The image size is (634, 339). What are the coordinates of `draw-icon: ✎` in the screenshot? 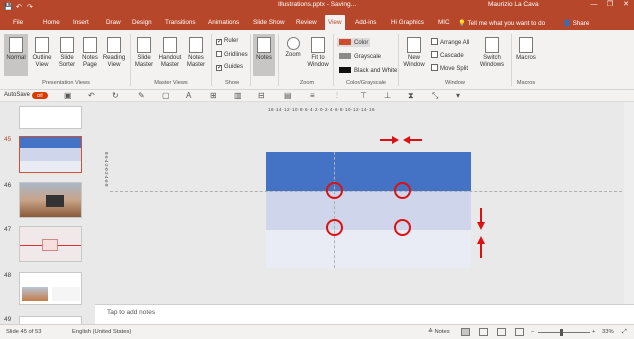 It's located at (141, 95).